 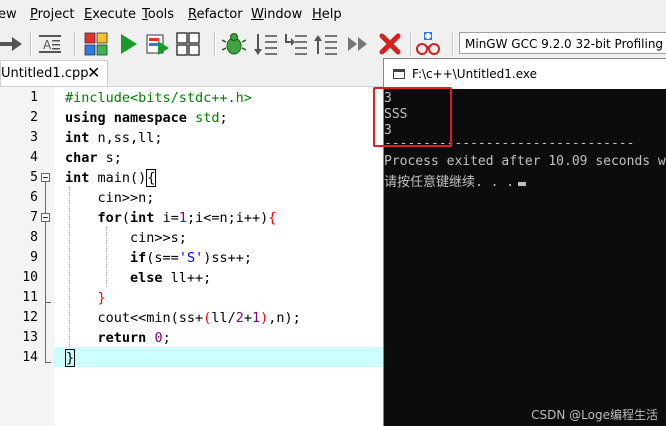 I want to click on menu-window: Window, so click(x=276, y=14).